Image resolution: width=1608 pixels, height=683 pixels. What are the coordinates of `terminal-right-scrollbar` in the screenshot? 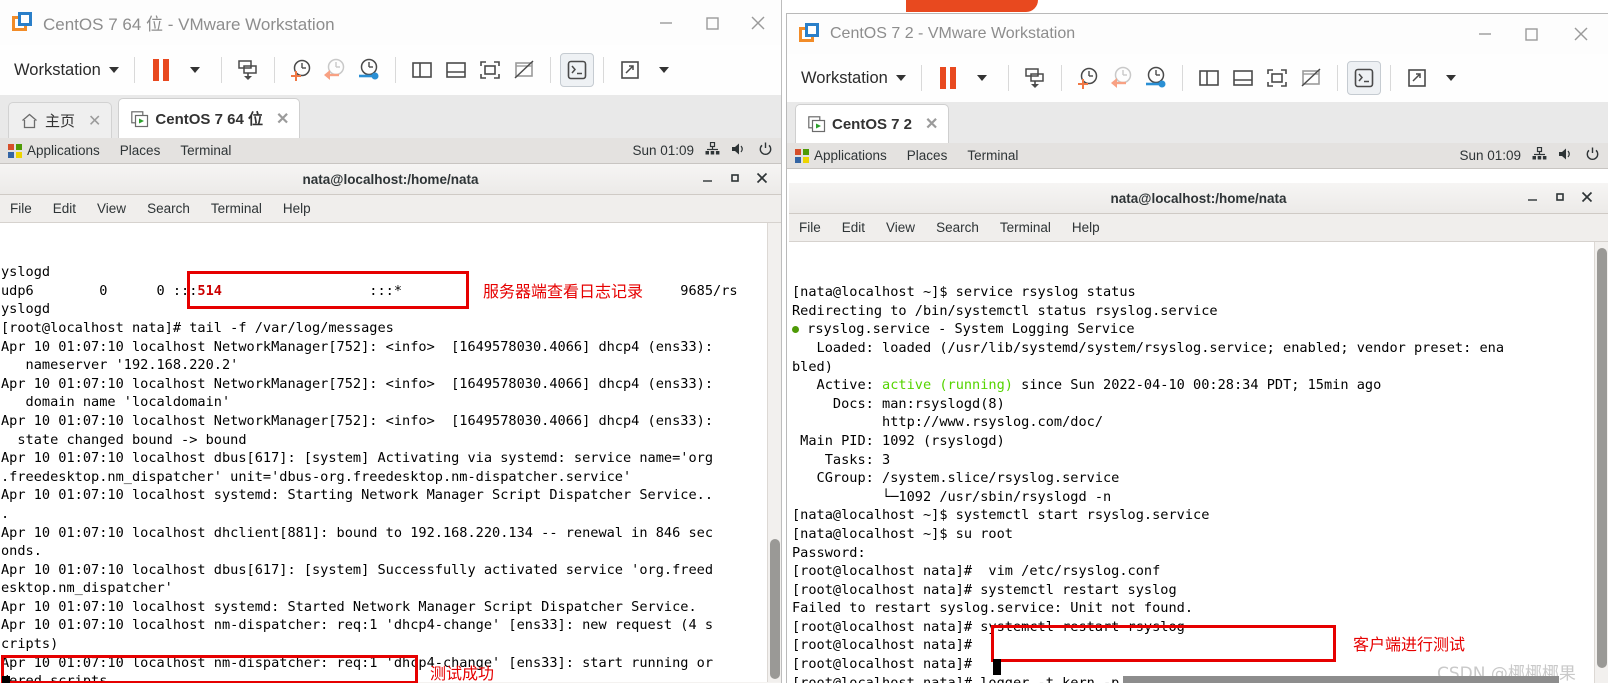 It's located at (1601, 462).